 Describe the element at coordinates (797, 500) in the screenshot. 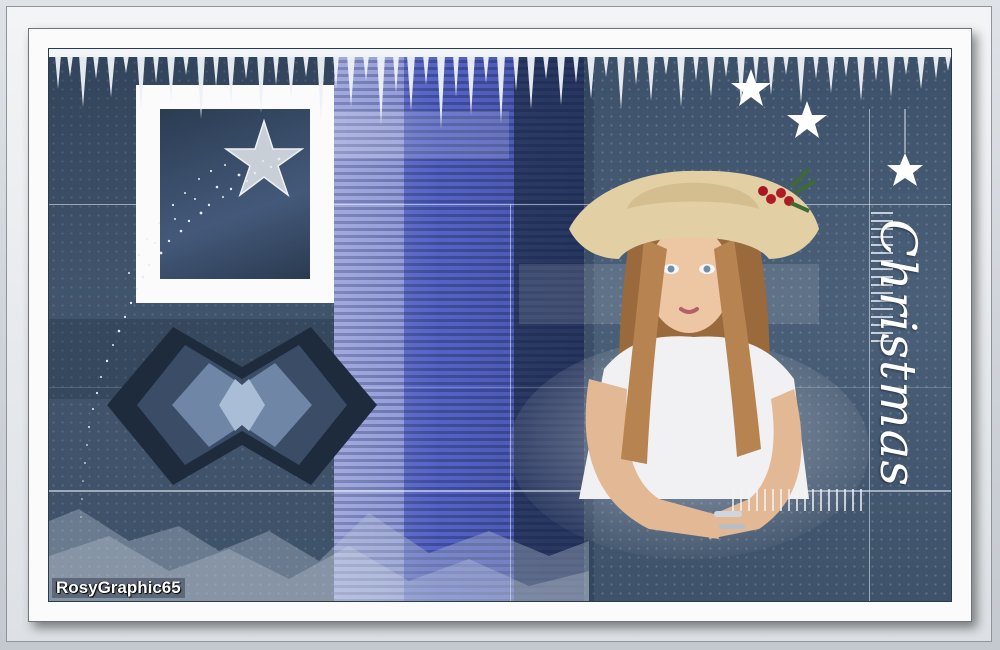

I see `tick-marks-horizontal` at that location.